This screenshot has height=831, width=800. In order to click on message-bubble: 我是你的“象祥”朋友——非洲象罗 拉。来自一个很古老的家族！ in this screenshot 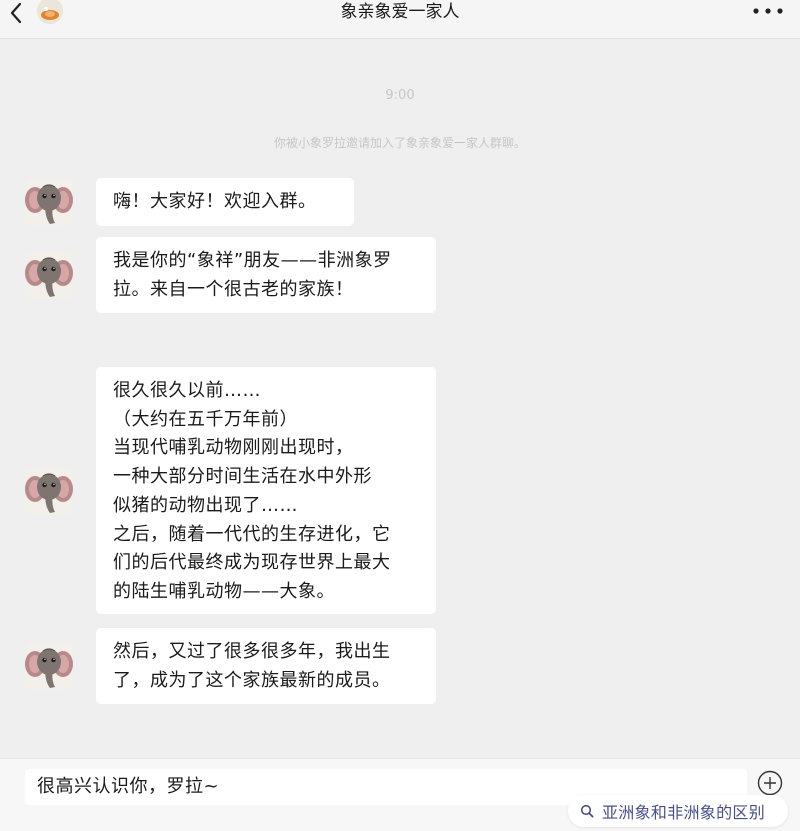, I will do `click(266, 275)`.